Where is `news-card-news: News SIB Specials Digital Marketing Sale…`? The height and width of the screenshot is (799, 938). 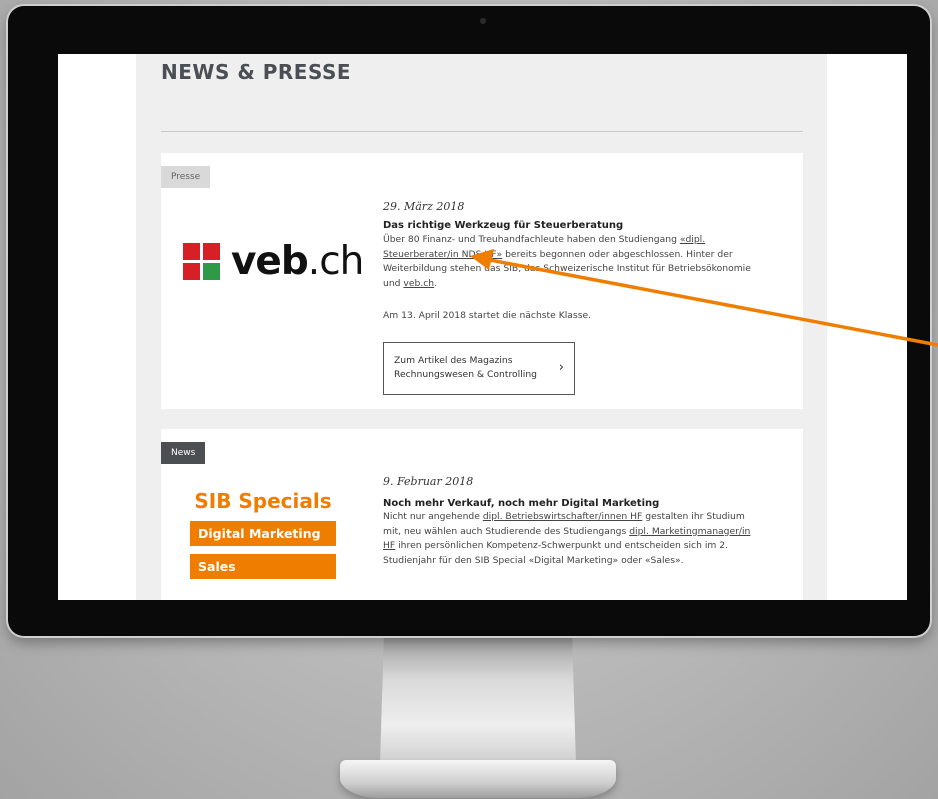
news-card-news: News SIB Specials Digital Marketing Sale… is located at coordinates (482, 514).